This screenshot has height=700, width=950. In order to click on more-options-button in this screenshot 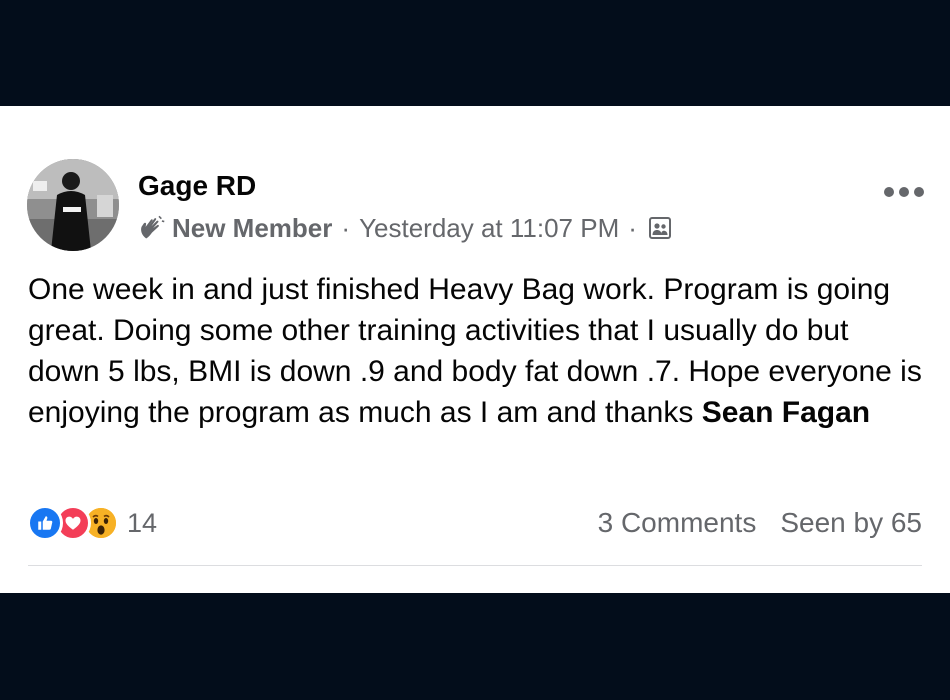, I will do `click(904, 192)`.